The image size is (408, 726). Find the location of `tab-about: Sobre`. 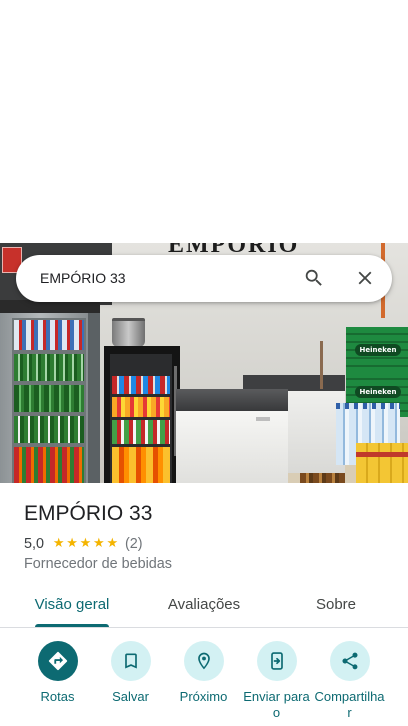

tab-about: Sobre is located at coordinates (336, 608).